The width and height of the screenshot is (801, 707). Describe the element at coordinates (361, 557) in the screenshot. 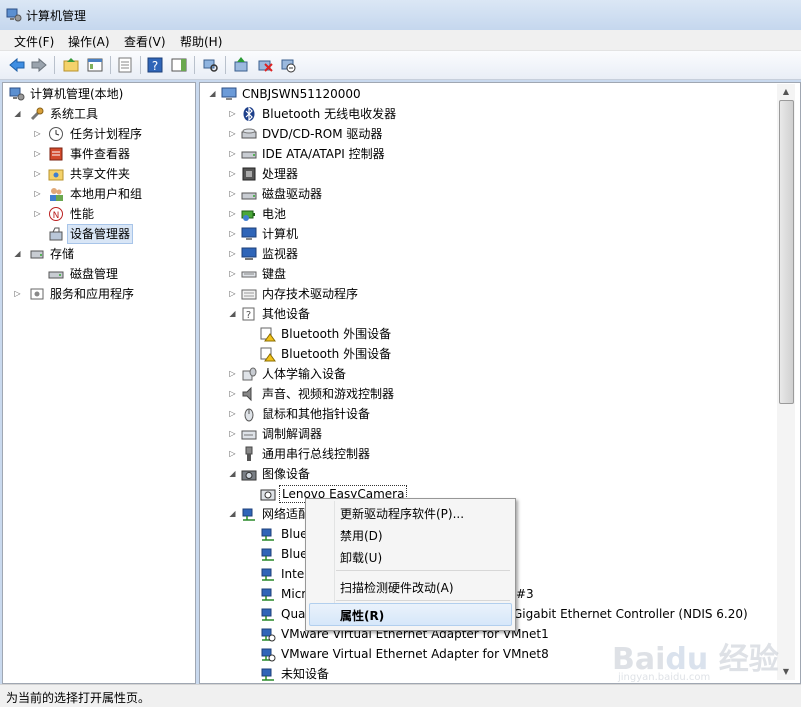

I see `menu-item-uninstall: 卸载(U)` at that location.